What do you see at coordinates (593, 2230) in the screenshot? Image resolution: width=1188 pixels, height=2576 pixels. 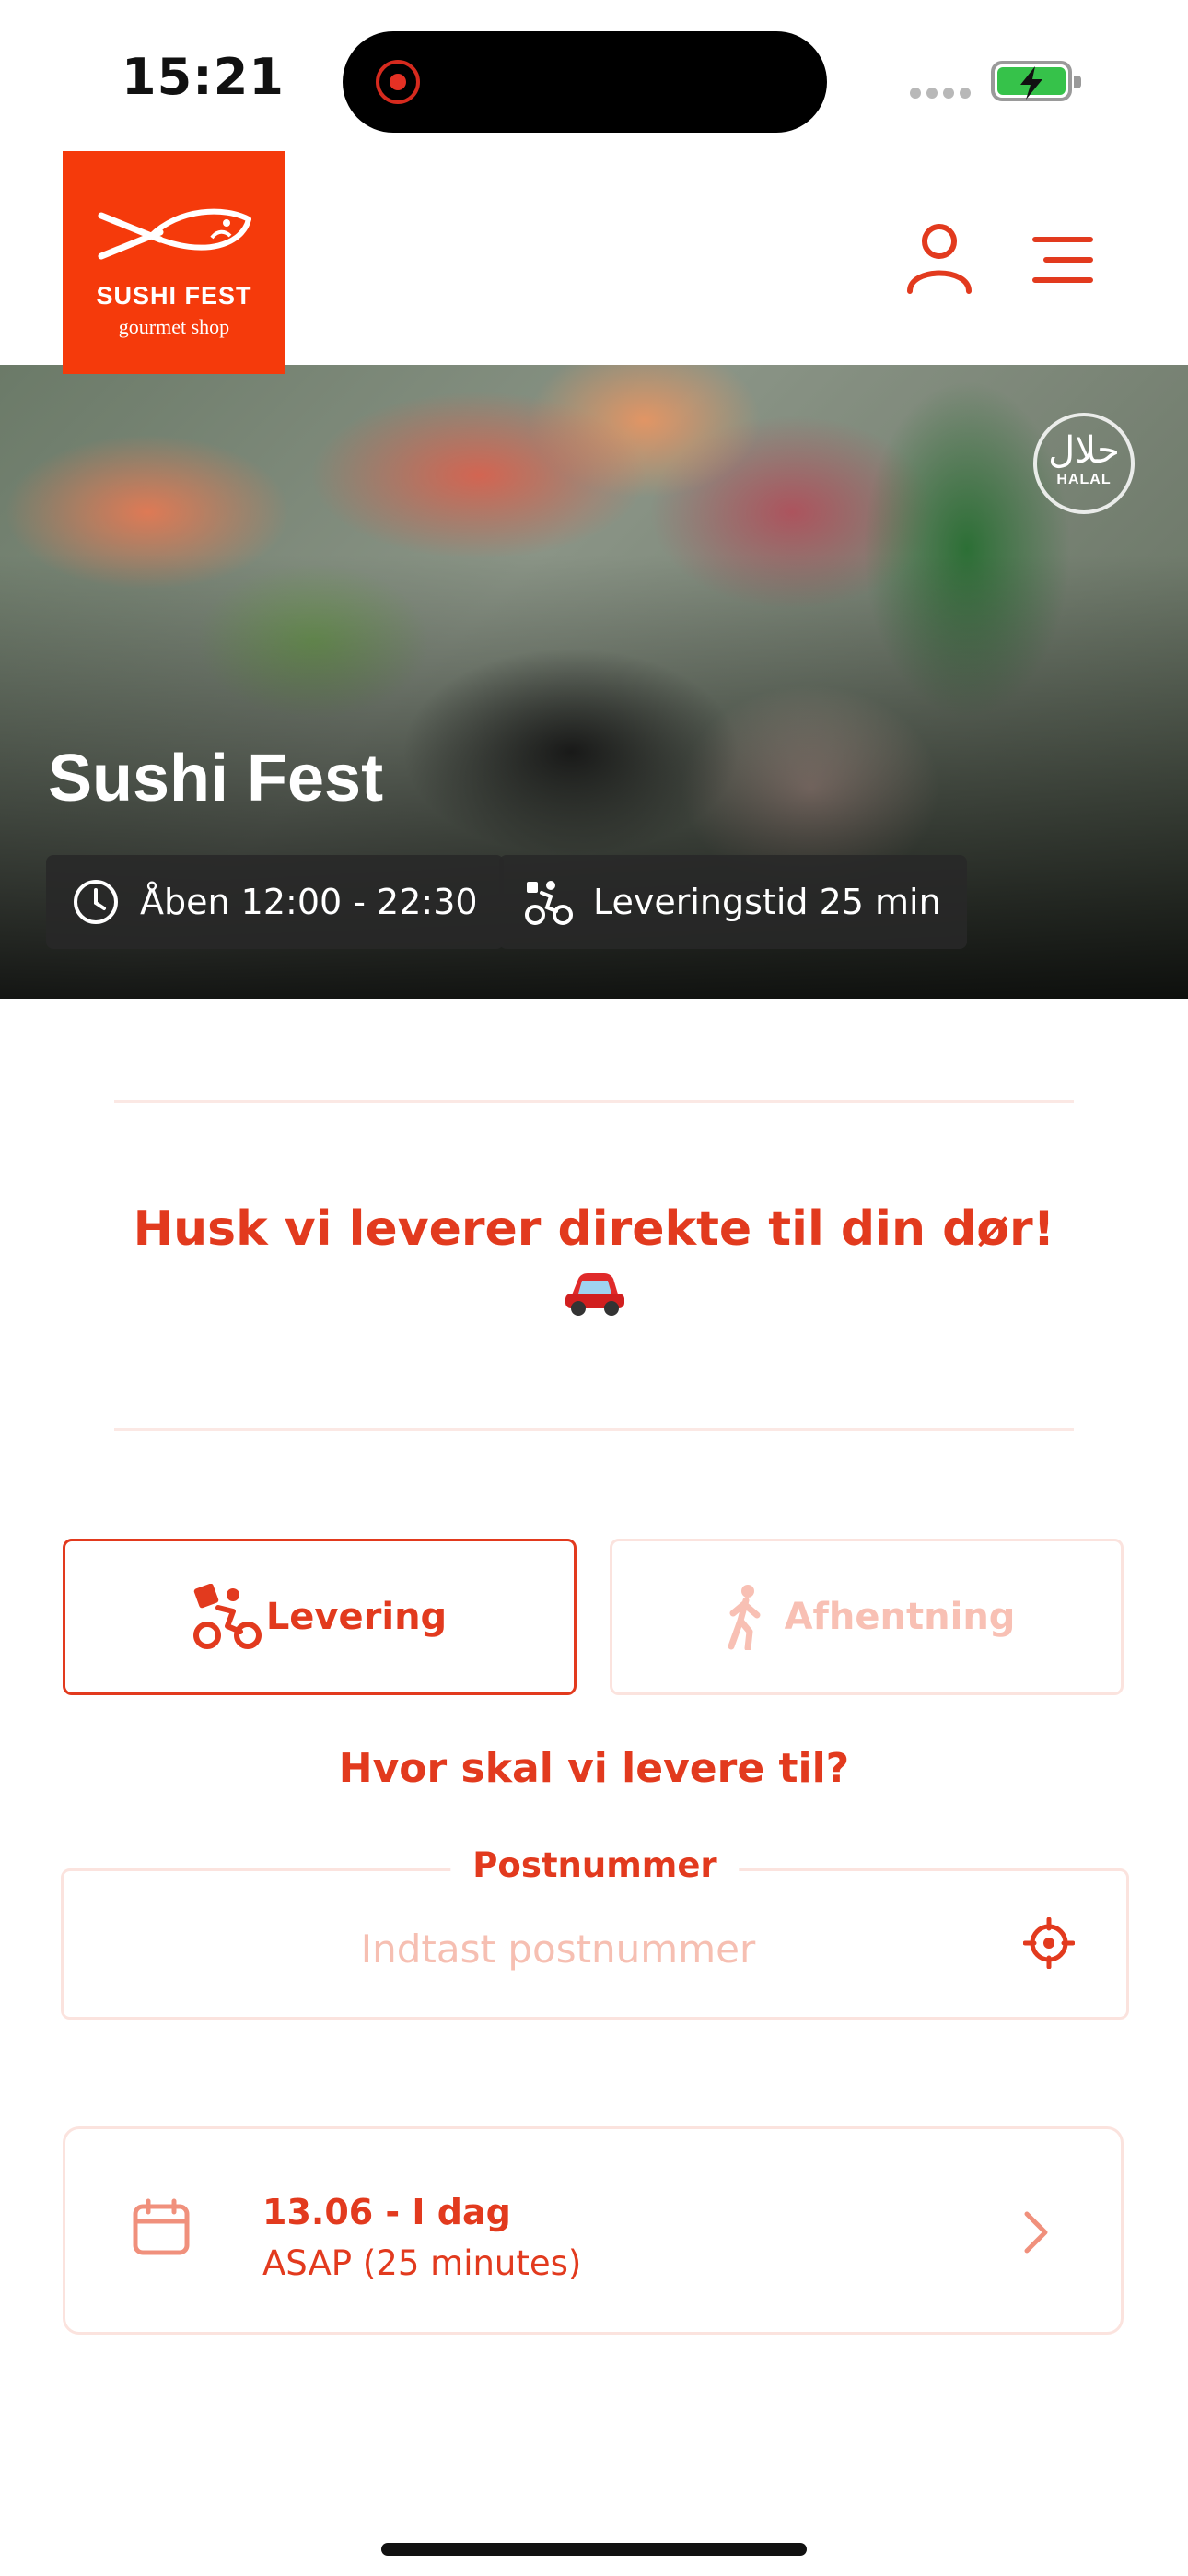 I see `delivery-time-selector: 13.06 - I dag ASAP (25 minutes)` at bounding box center [593, 2230].